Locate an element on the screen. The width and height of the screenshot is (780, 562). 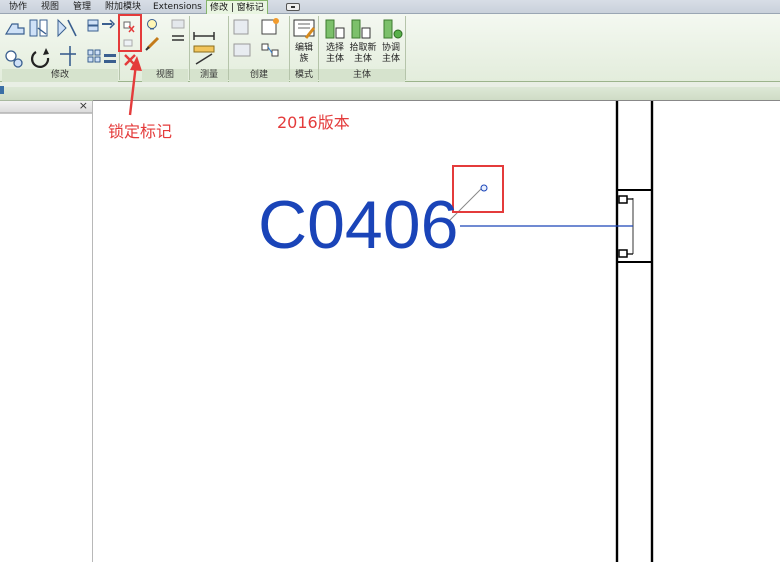
properties-panel-header: × is located at coordinates (46, 106).